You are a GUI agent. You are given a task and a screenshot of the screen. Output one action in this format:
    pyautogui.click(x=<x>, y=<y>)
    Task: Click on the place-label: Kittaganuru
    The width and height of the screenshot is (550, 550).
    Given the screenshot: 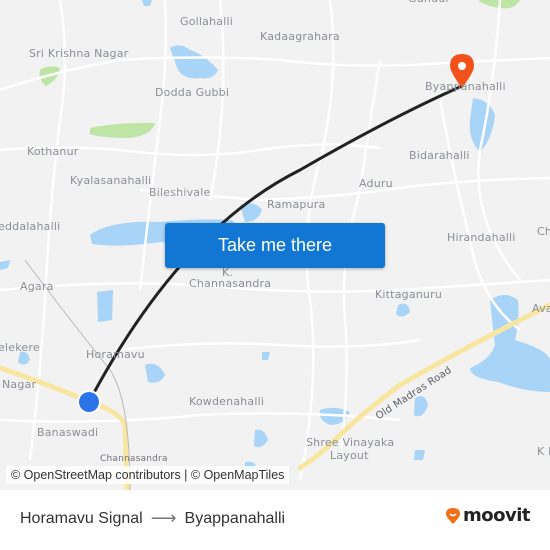 What is the action you would take?
    pyautogui.click(x=408, y=294)
    